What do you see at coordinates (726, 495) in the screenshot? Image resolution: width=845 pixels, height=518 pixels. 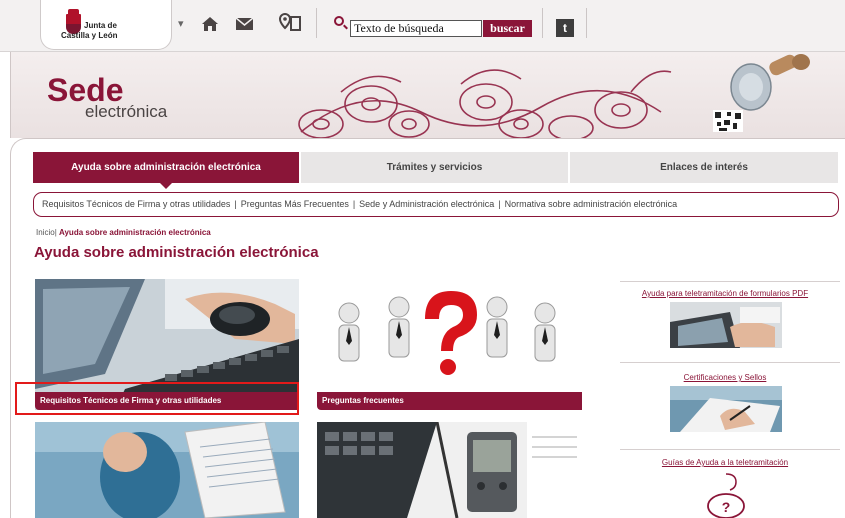 I see `help-mouse-icon: ?` at bounding box center [726, 495].